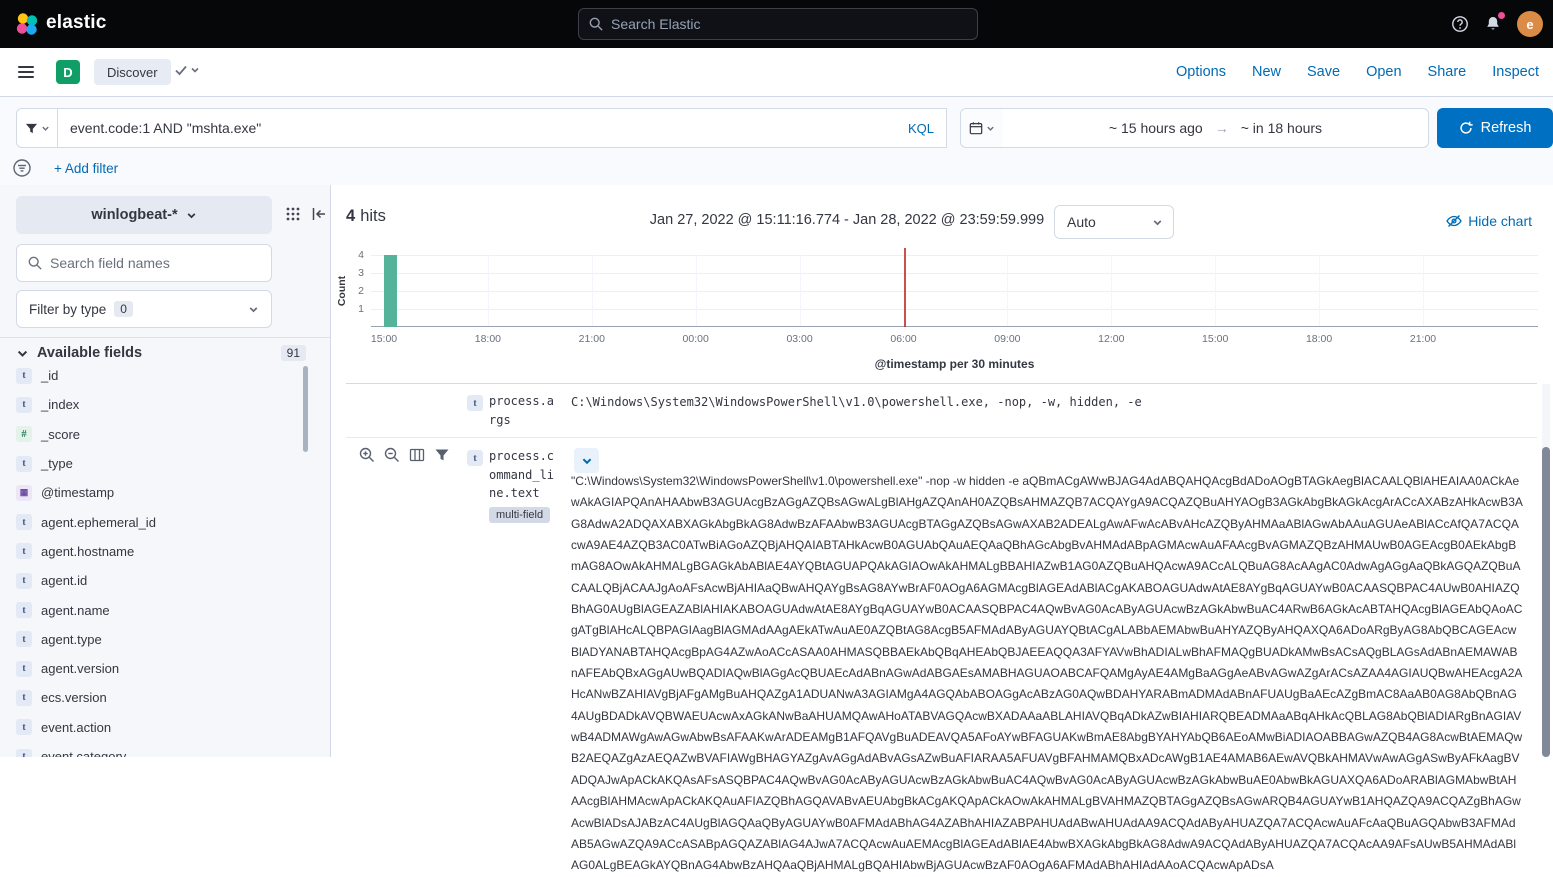  What do you see at coordinates (591, 339) in the screenshot?
I see `x-axis-tick-label: 21:00` at bounding box center [591, 339].